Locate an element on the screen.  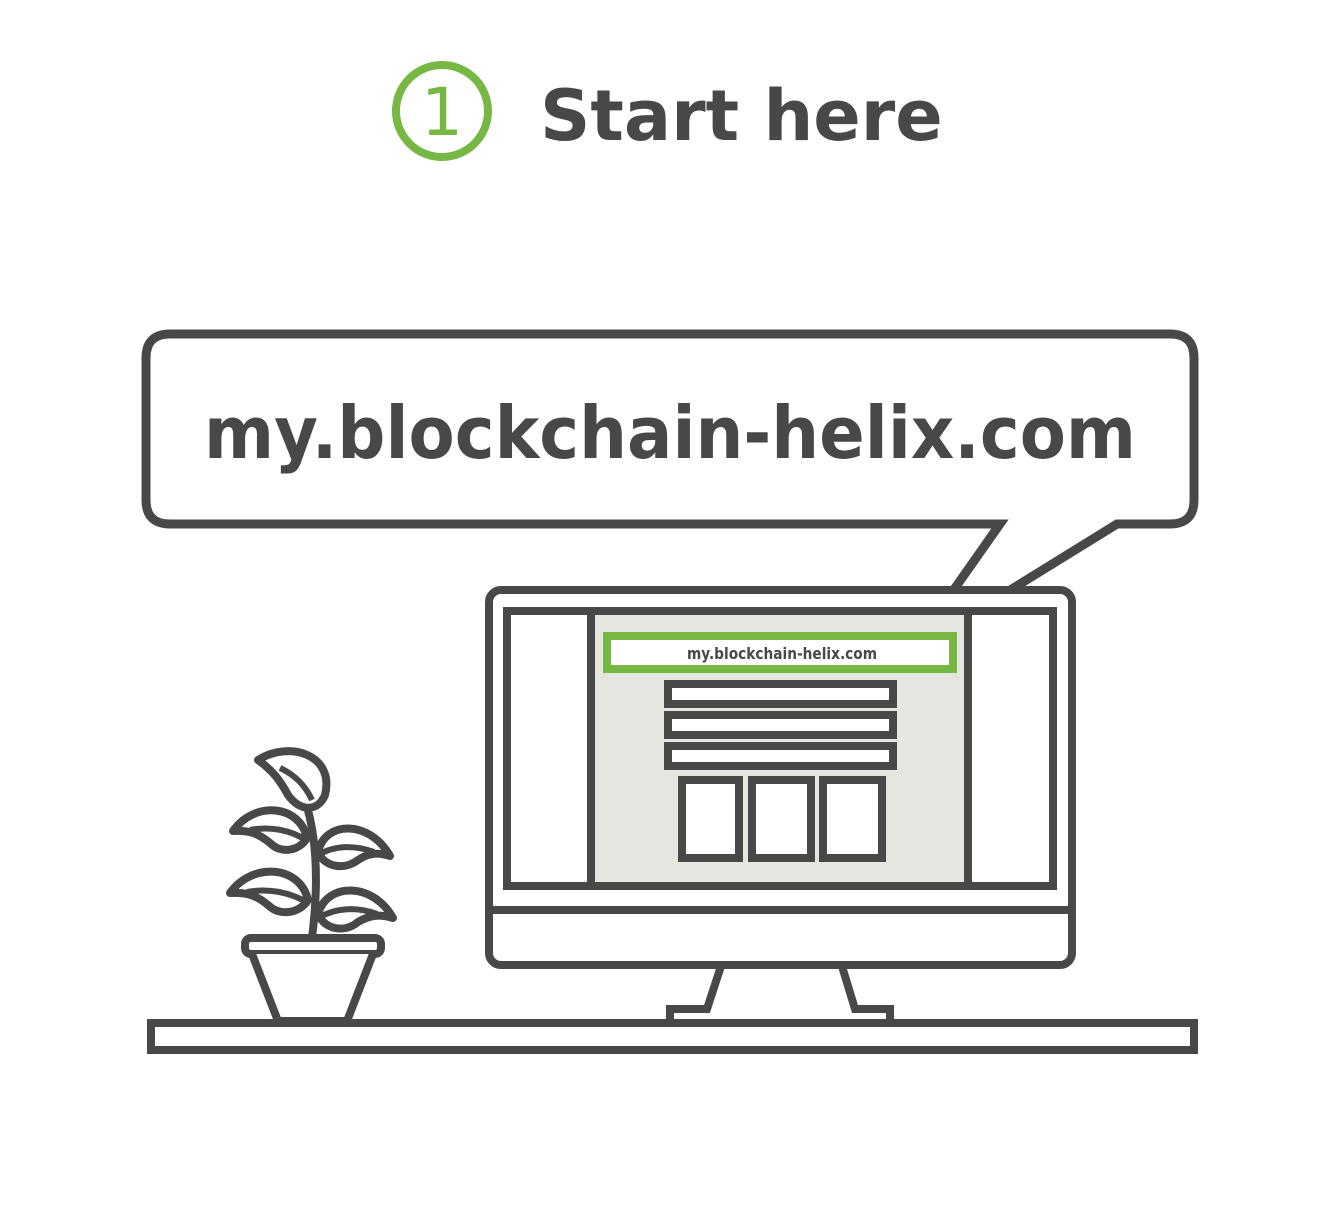
speech-bubble-url: my.blockchain-helix.com is located at coordinates (670, 433).